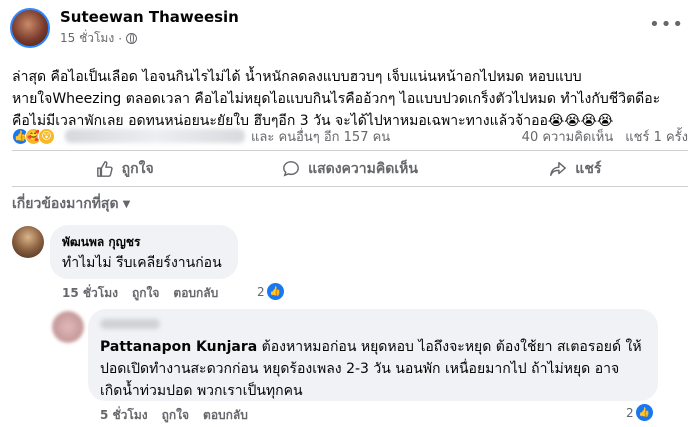 This screenshot has width=698, height=427. I want to click on comment-actions: 15 ชั่วโมง ถูกใจ ตอบกลับ, so click(140, 293).